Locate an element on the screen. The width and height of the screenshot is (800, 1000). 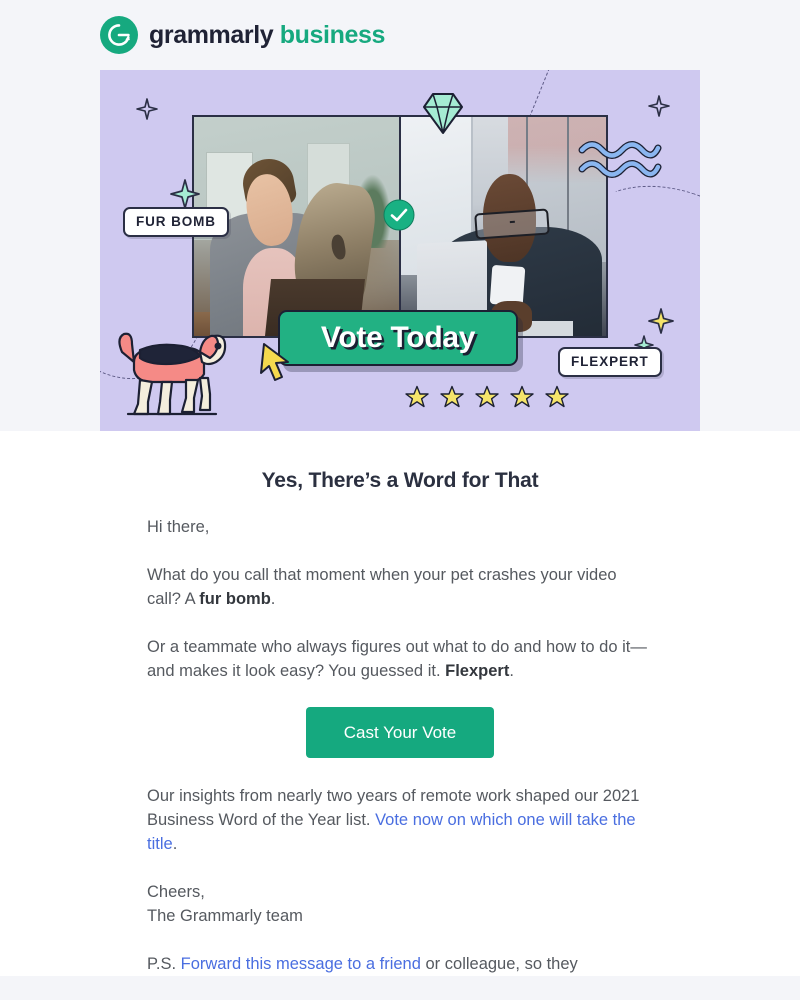
cursor-arrow-icon is located at coordinates (274, 362).